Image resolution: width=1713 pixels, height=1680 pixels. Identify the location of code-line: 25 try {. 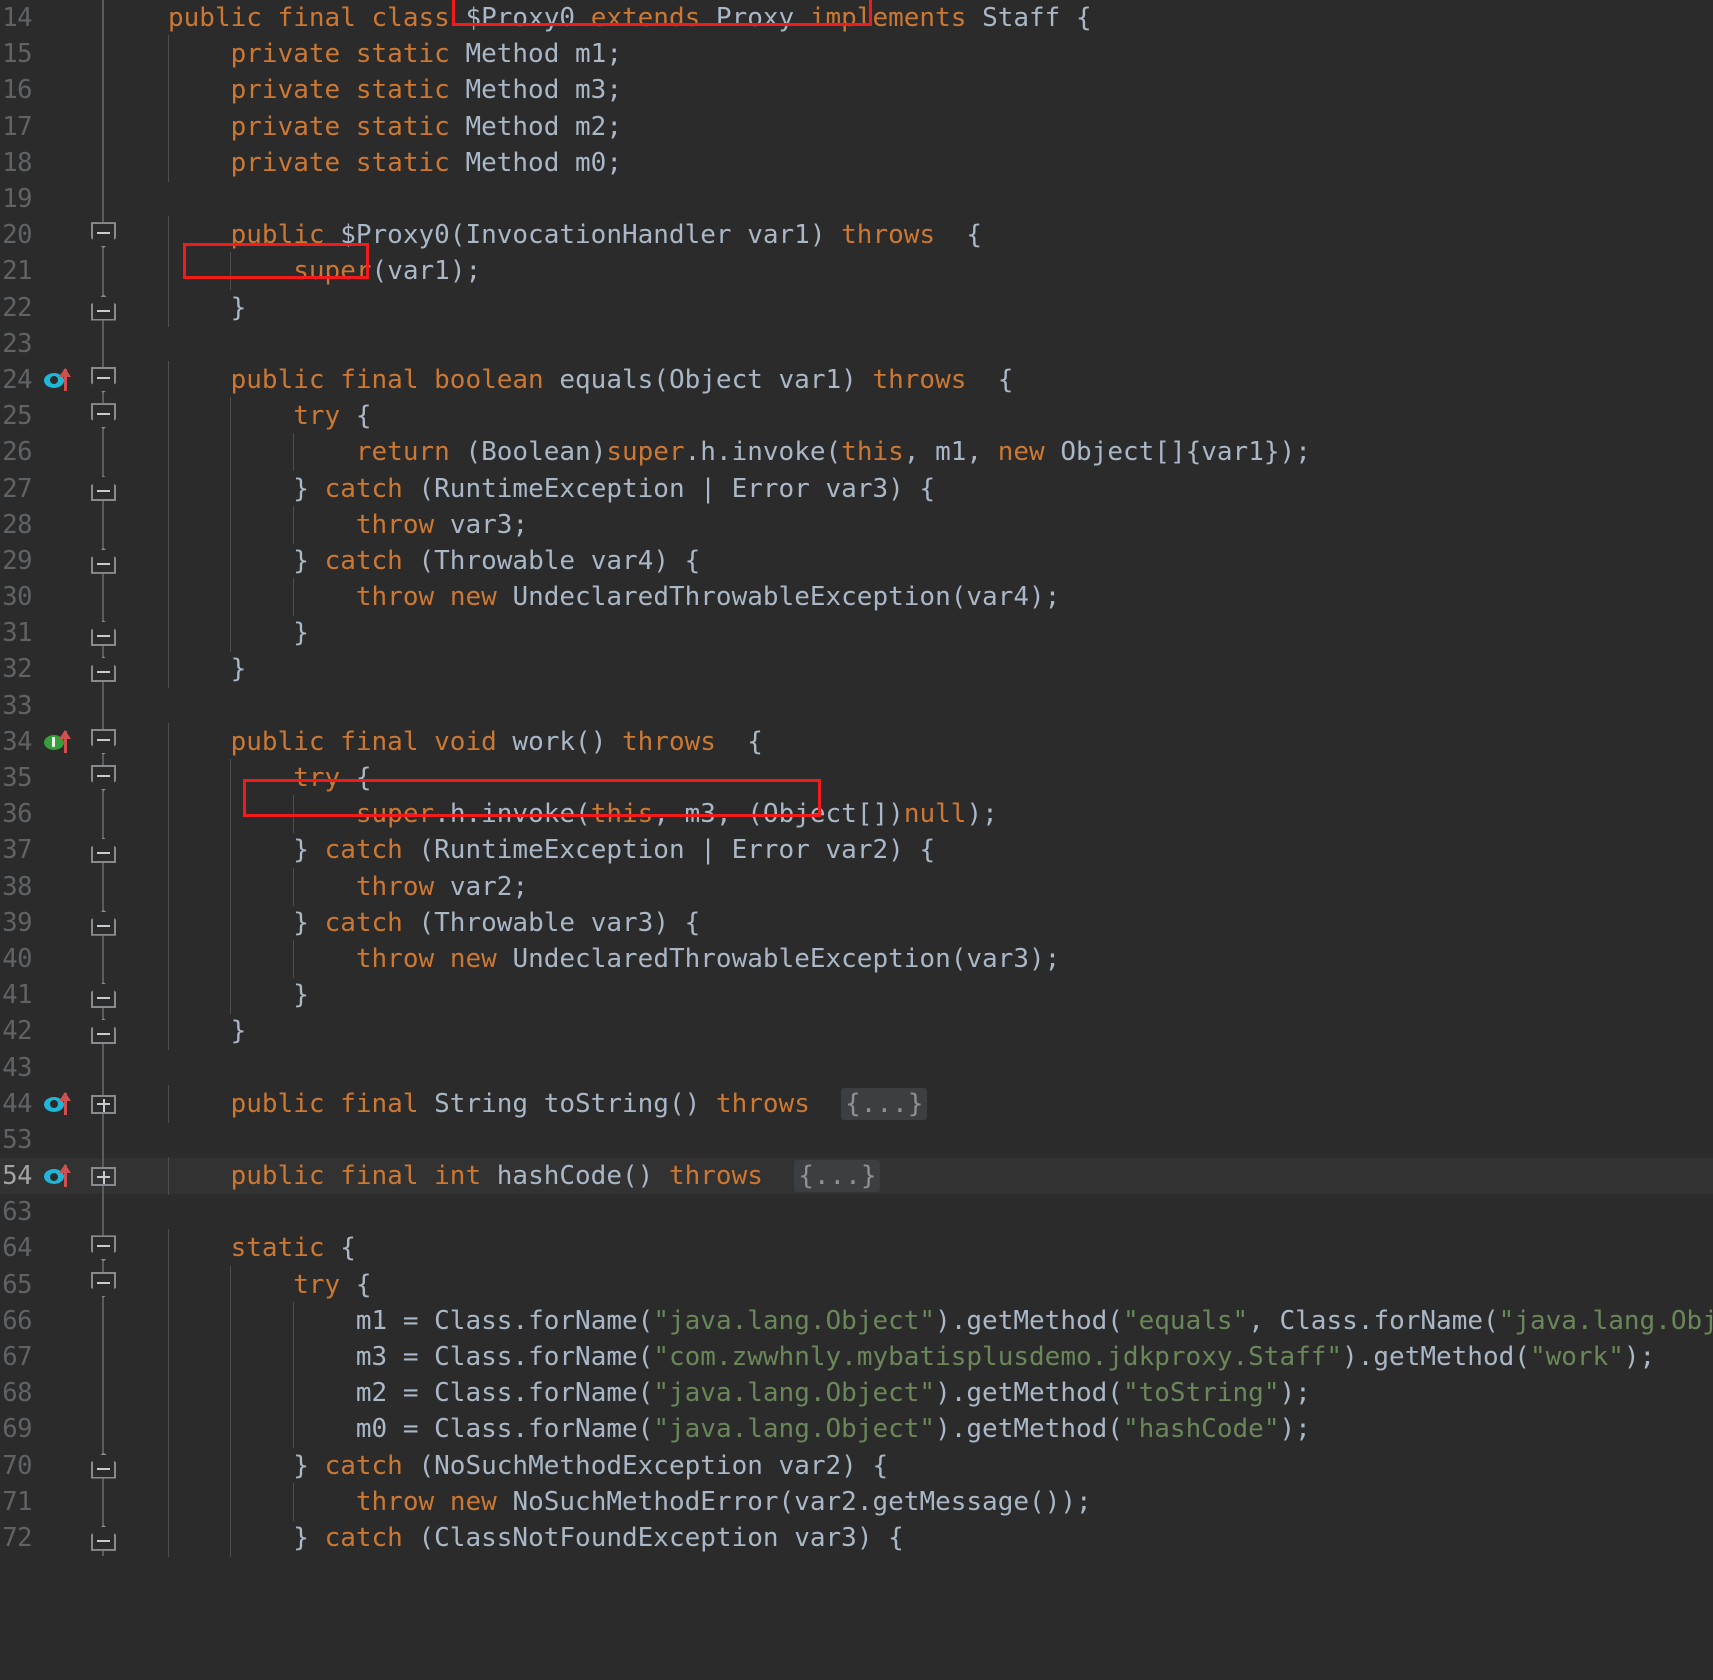
(856, 416).